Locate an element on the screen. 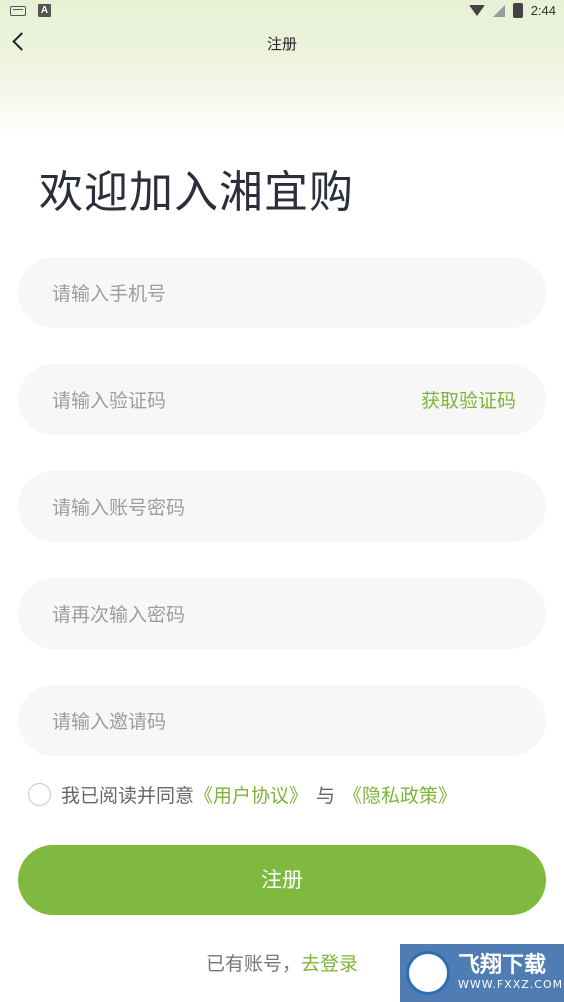 The height and width of the screenshot is (1002, 564). password-field is located at coordinates (282, 507).